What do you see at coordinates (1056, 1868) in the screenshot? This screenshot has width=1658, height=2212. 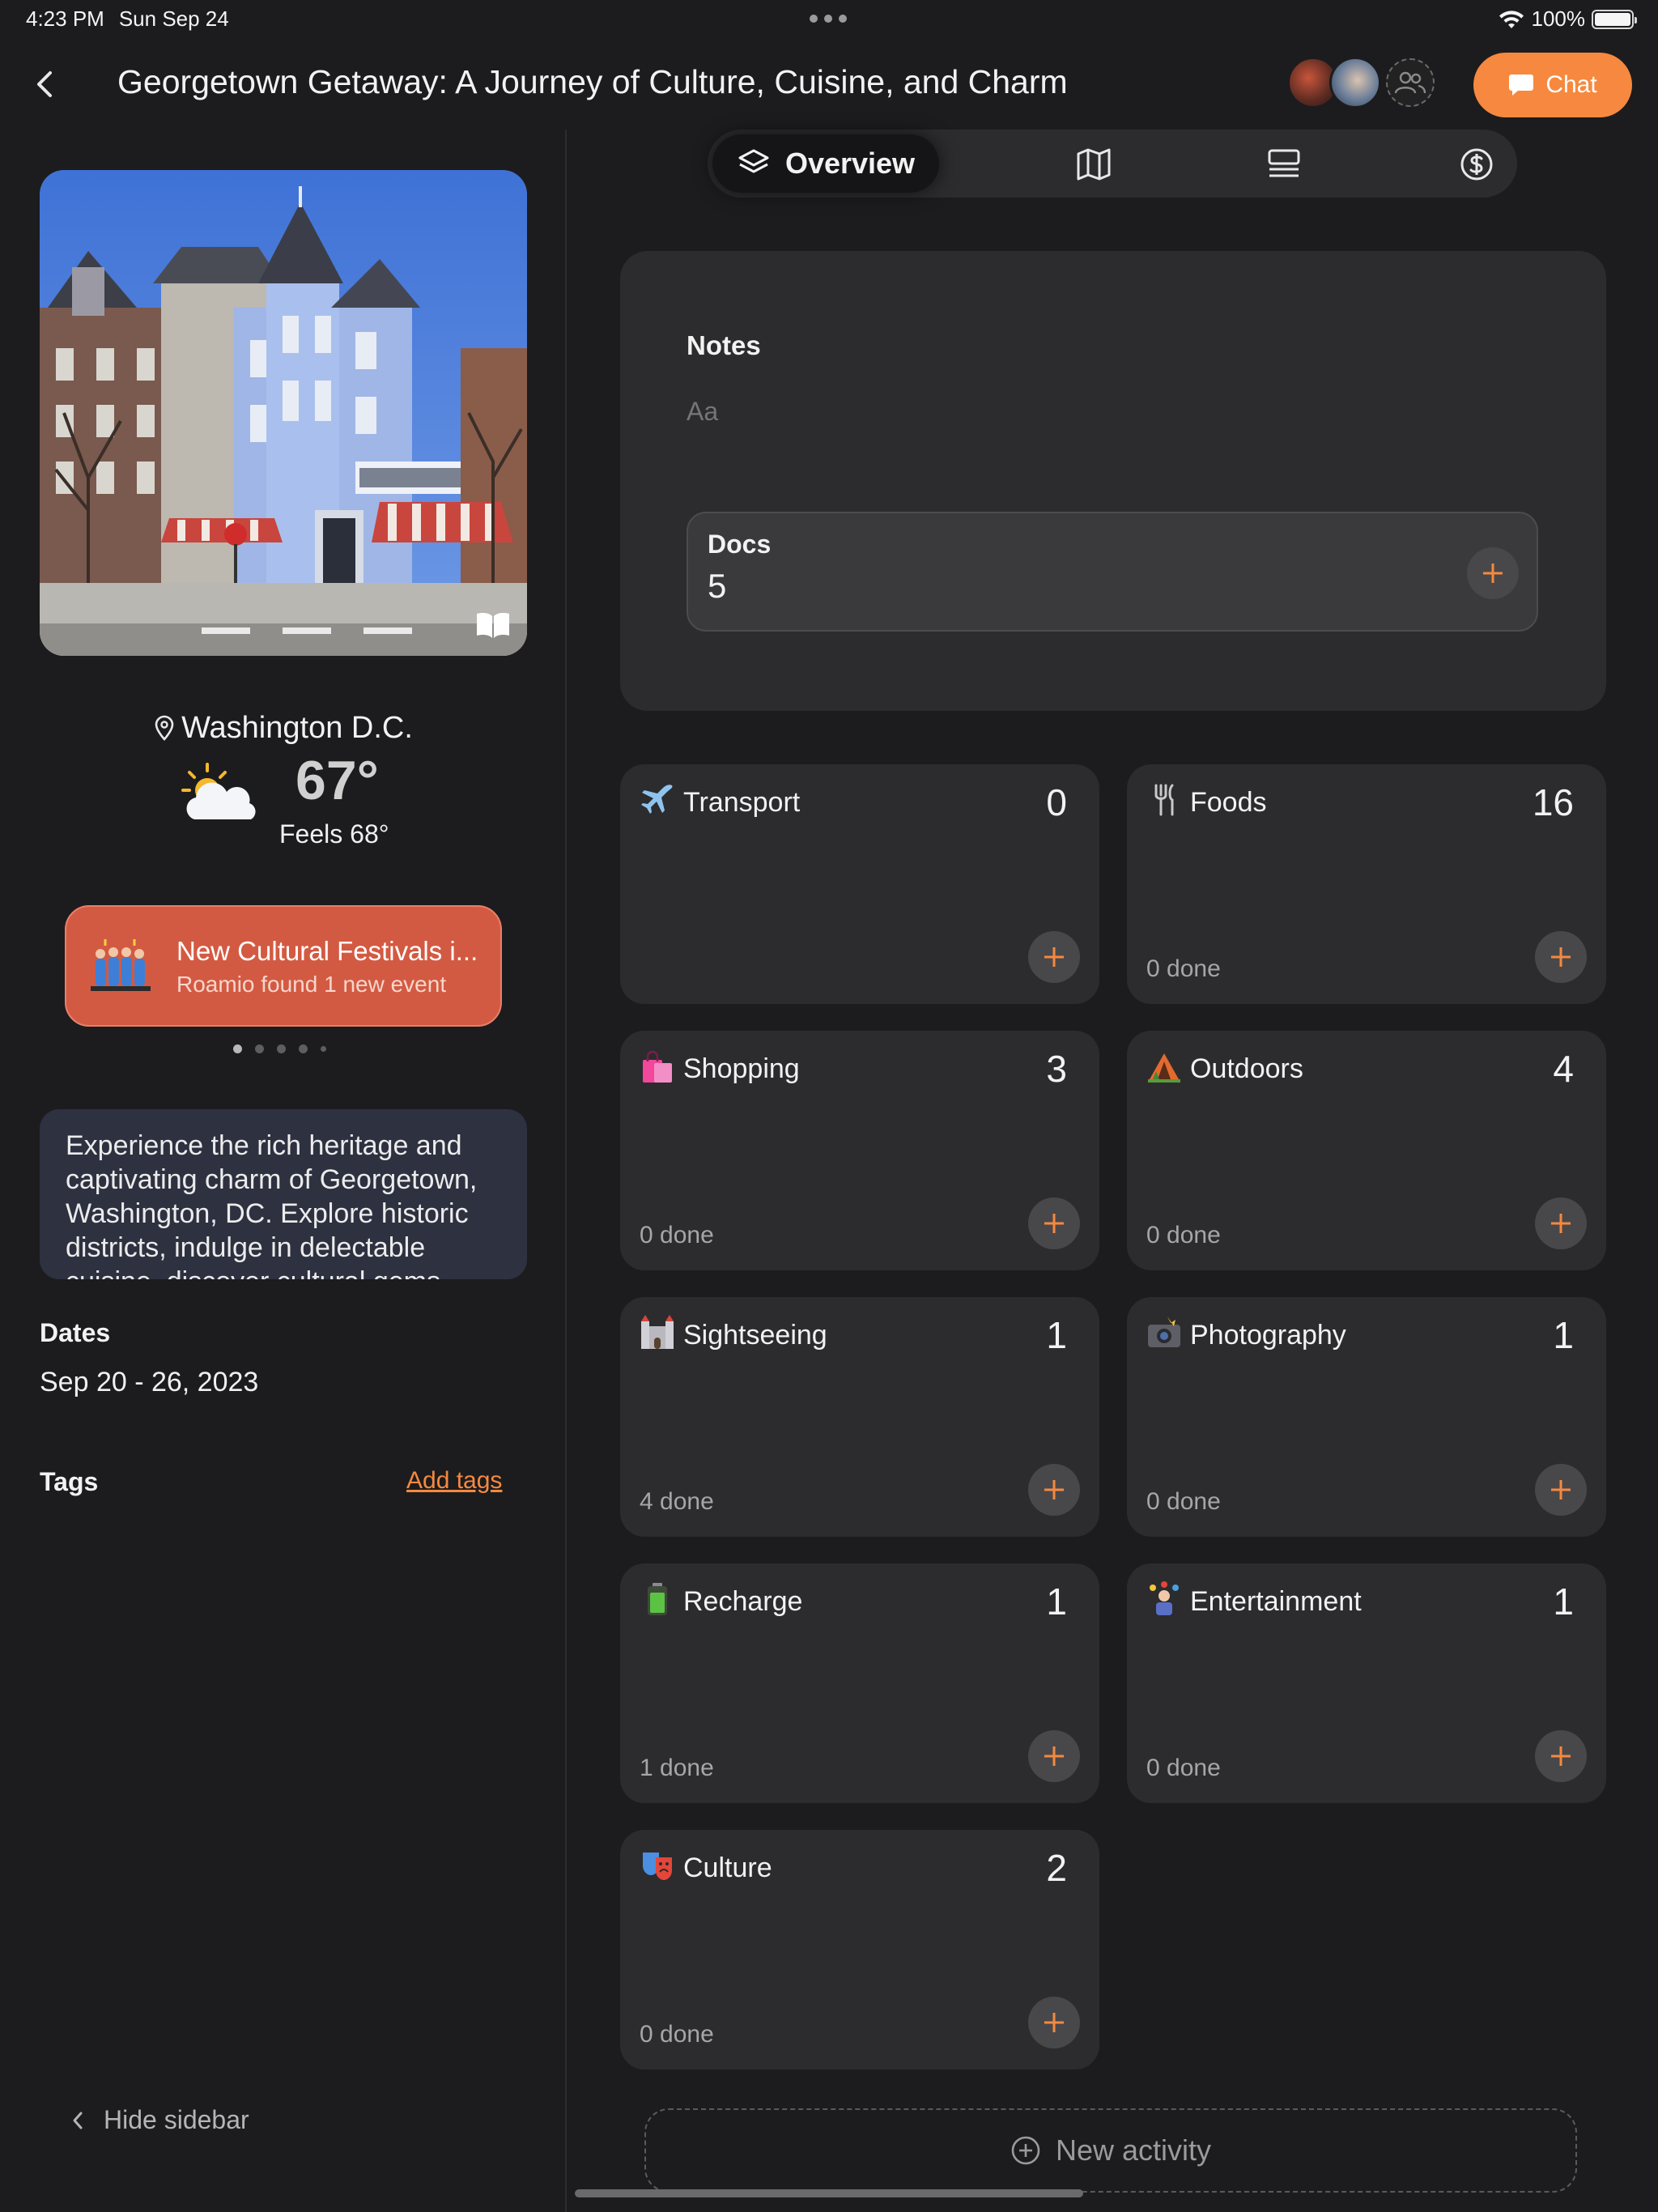 I see `category-count: 2` at bounding box center [1056, 1868].